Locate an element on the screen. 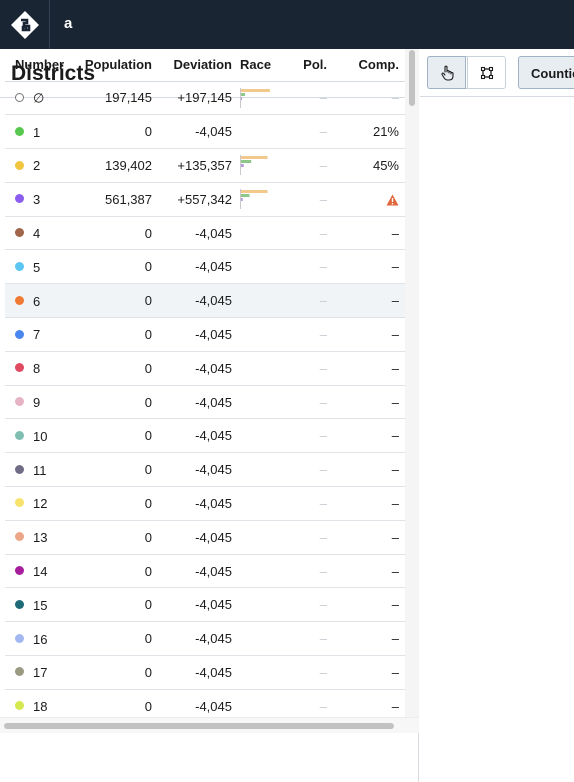  district-population: 561,387 is located at coordinates (118, 199).